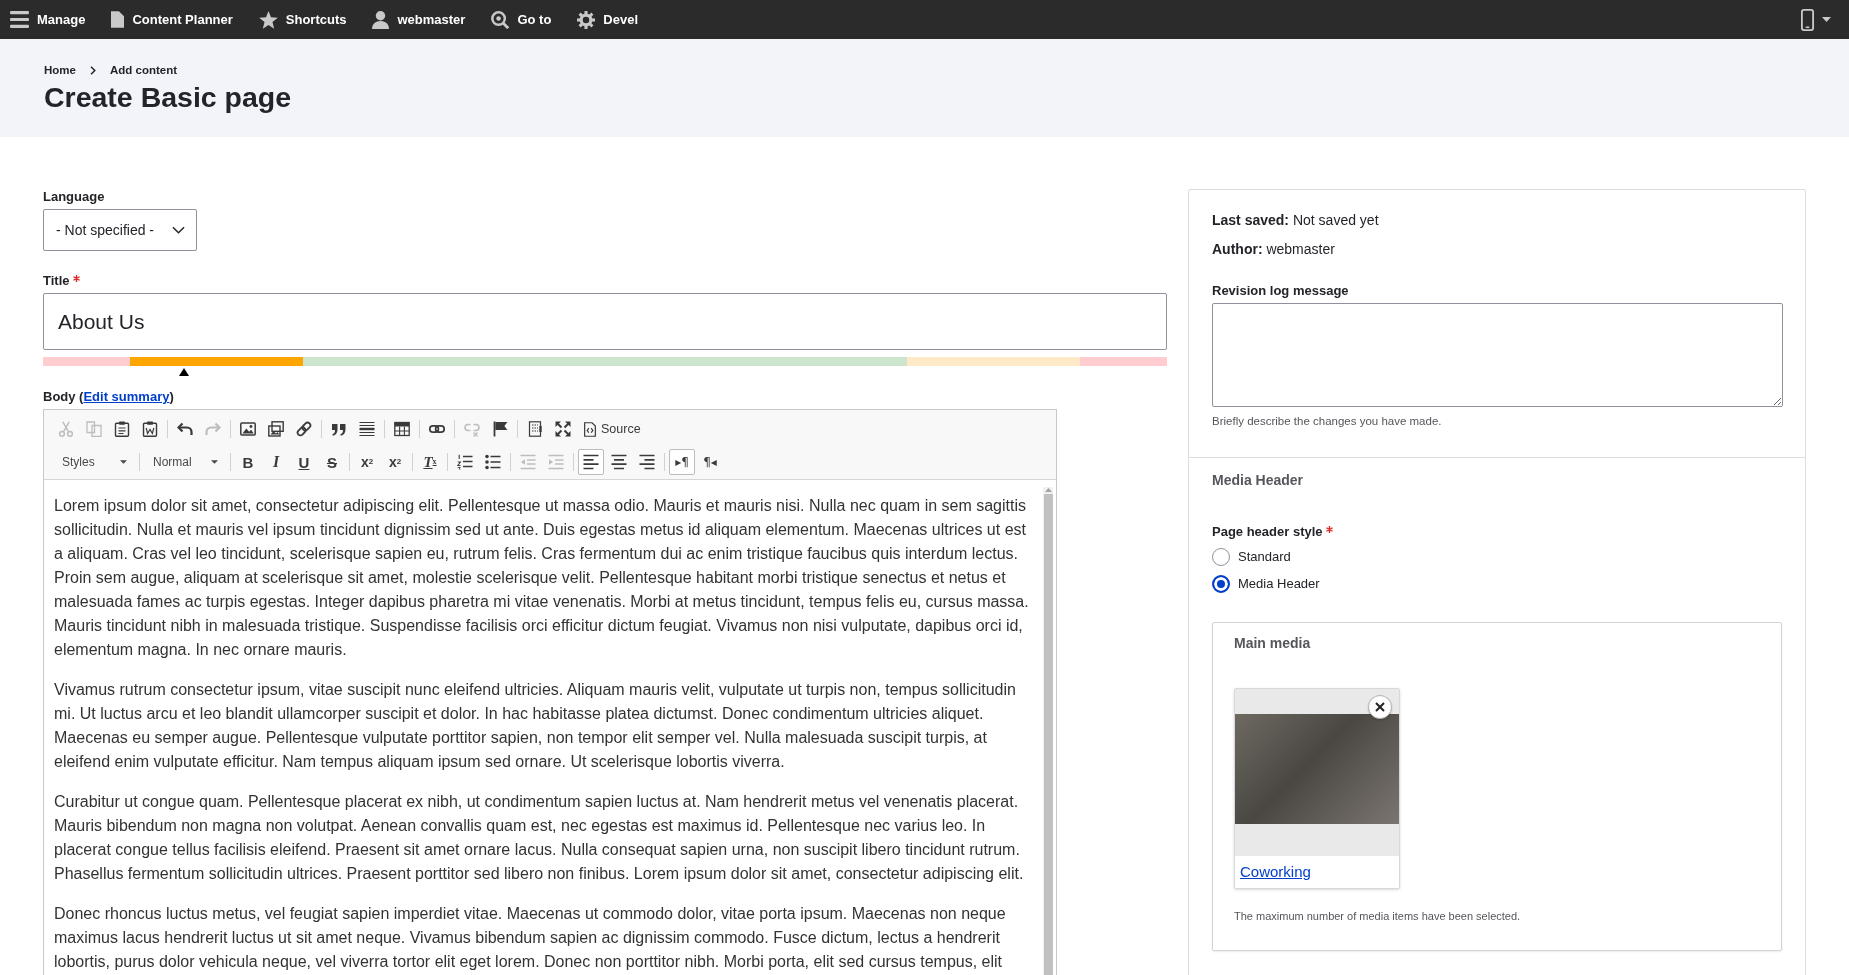 The height and width of the screenshot is (975, 1849). I want to click on scissors-icon, so click(66, 429).